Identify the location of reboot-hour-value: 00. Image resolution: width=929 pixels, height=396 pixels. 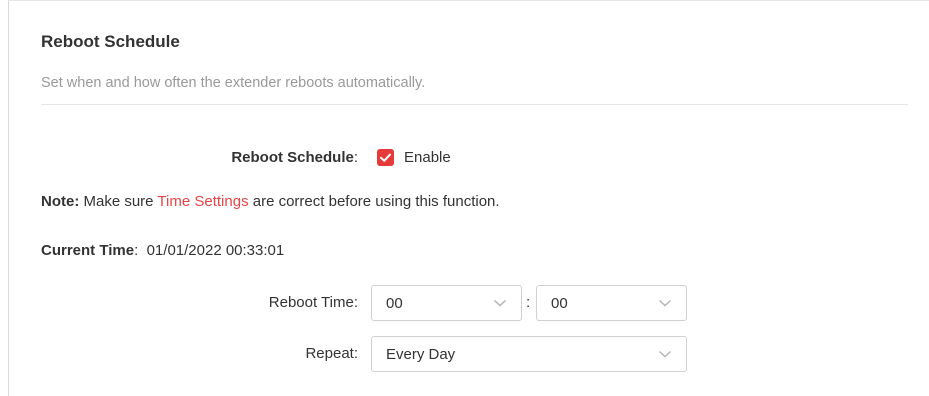
(394, 303).